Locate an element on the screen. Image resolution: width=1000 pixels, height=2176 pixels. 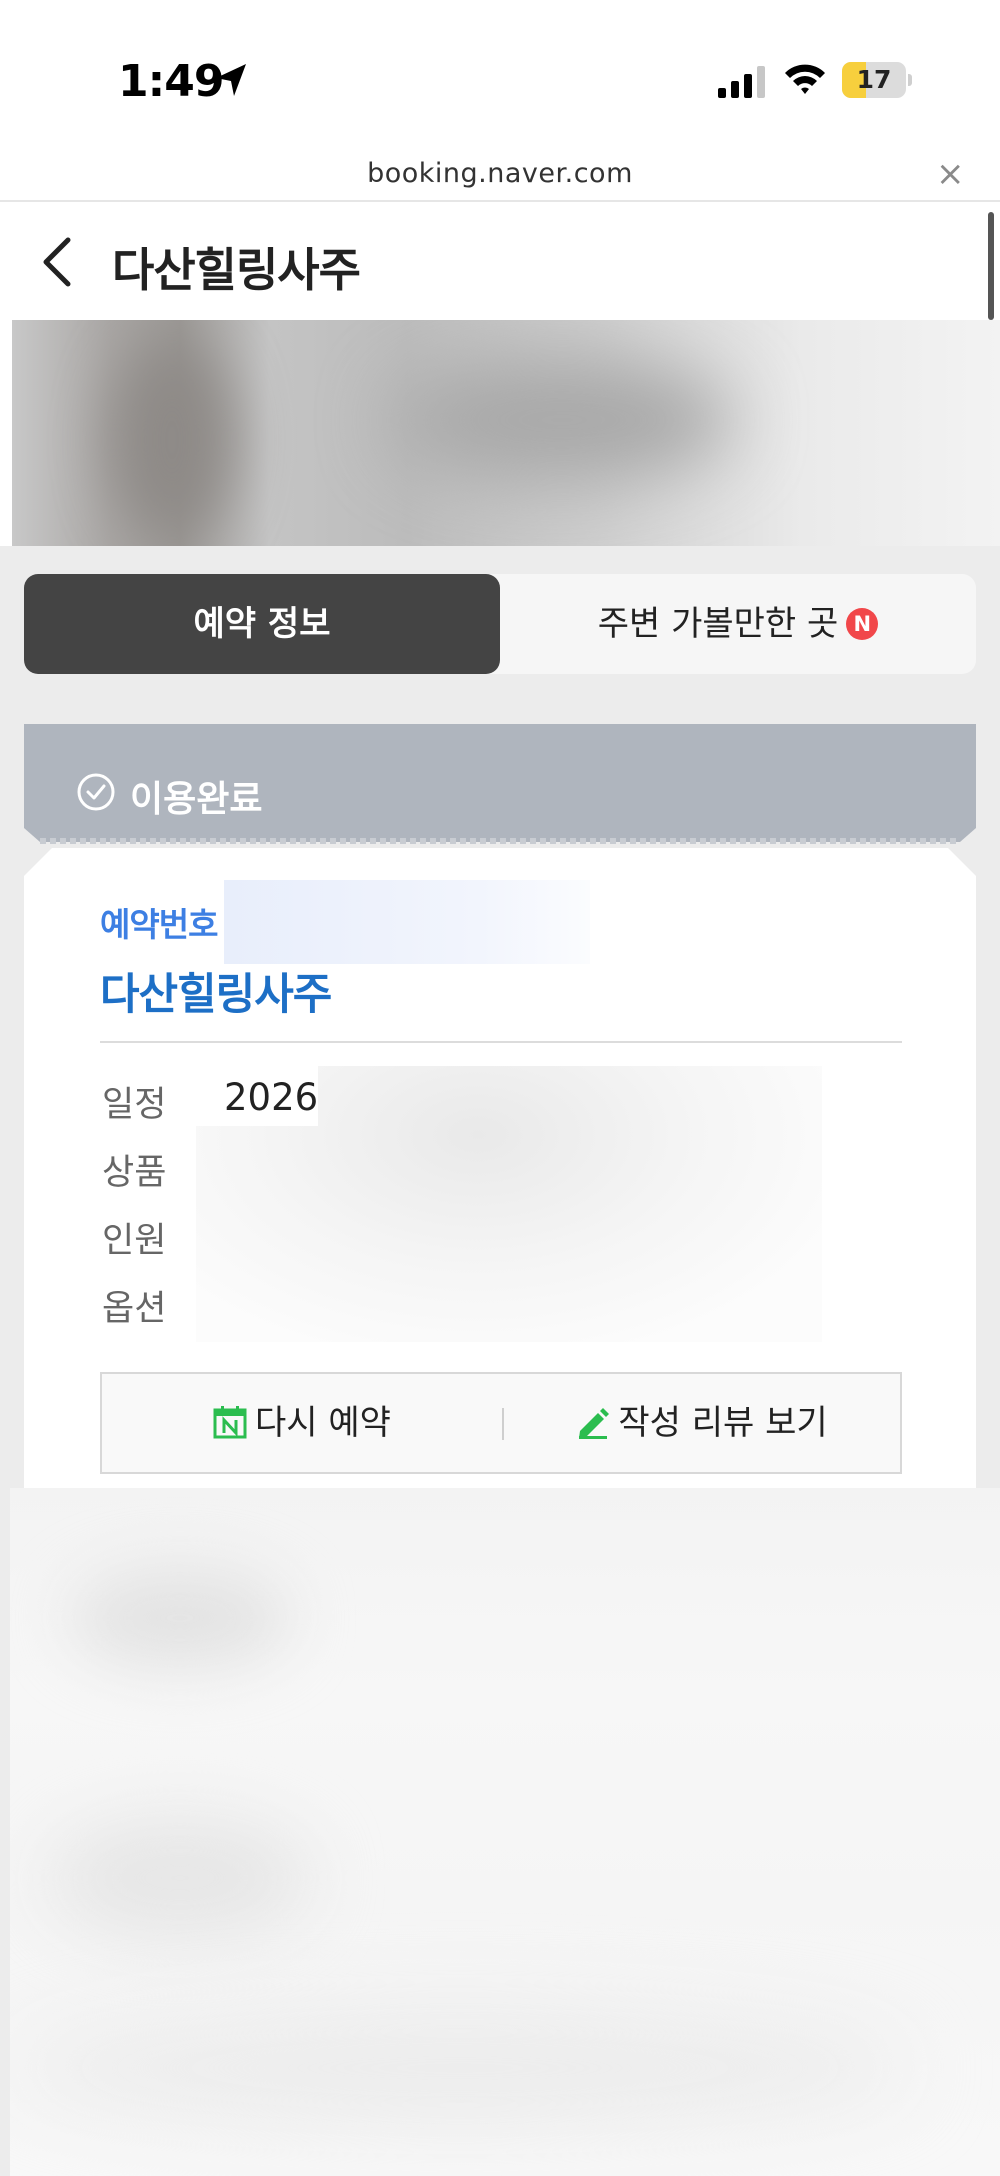
store-photo-banner is located at coordinates (506, 433).